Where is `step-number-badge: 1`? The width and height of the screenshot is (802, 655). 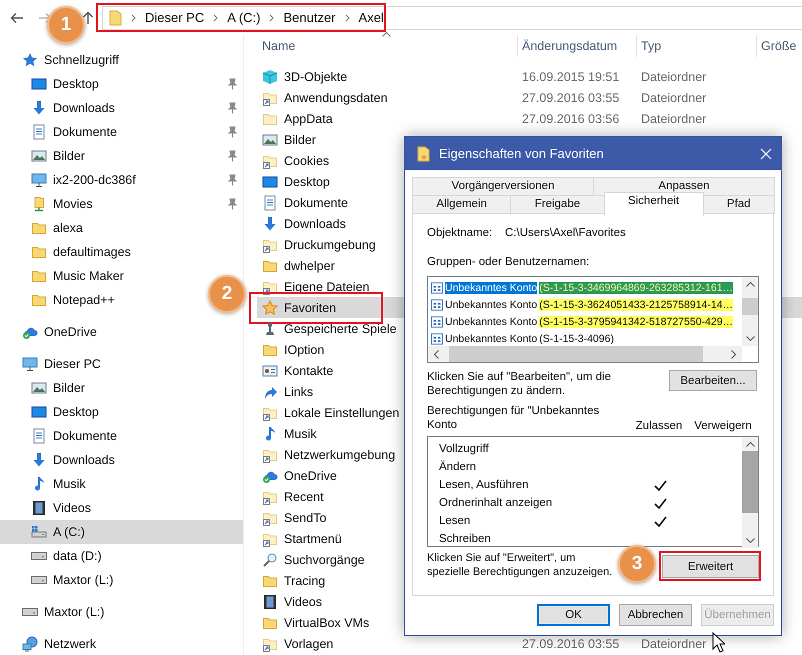 step-number-badge: 1 is located at coordinates (66, 25).